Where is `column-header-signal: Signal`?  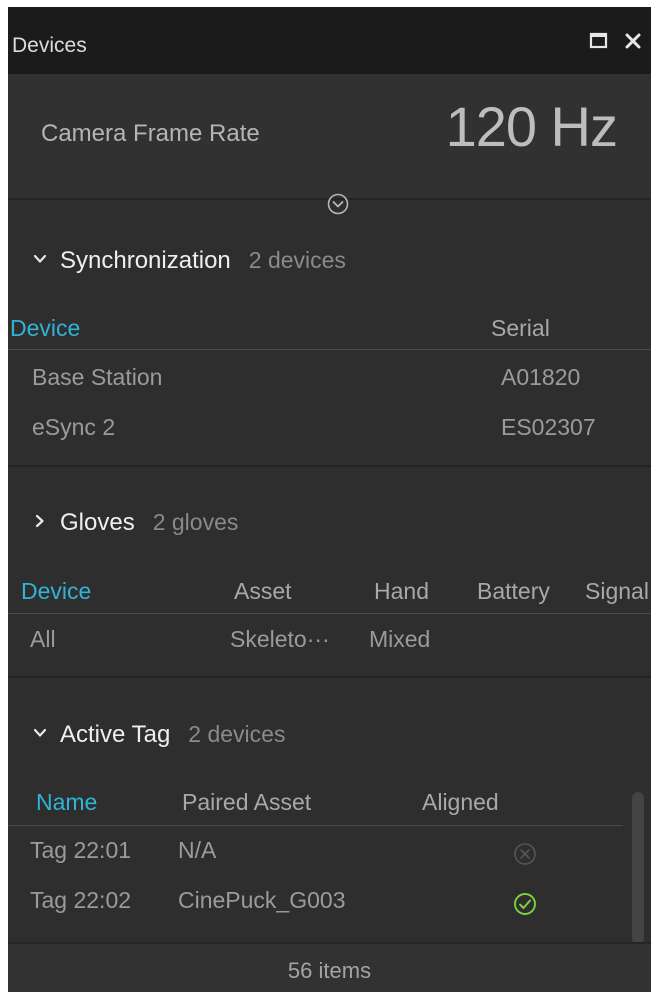
column-header-signal: Signal is located at coordinates (617, 591).